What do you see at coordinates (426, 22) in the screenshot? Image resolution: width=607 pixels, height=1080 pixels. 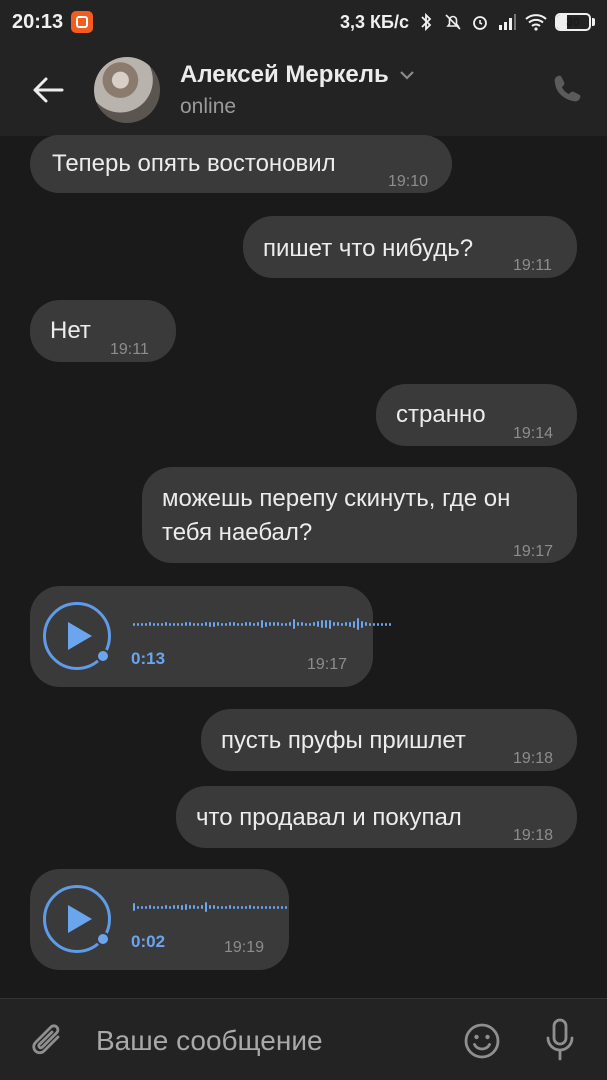 I see `bluetooth-icon` at bounding box center [426, 22].